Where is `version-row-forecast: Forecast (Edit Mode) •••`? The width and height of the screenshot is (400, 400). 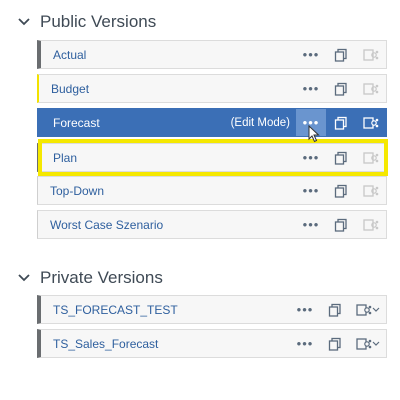
version-row-forecast: Forecast (Edit Mode) ••• is located at coordinates (212, 122).